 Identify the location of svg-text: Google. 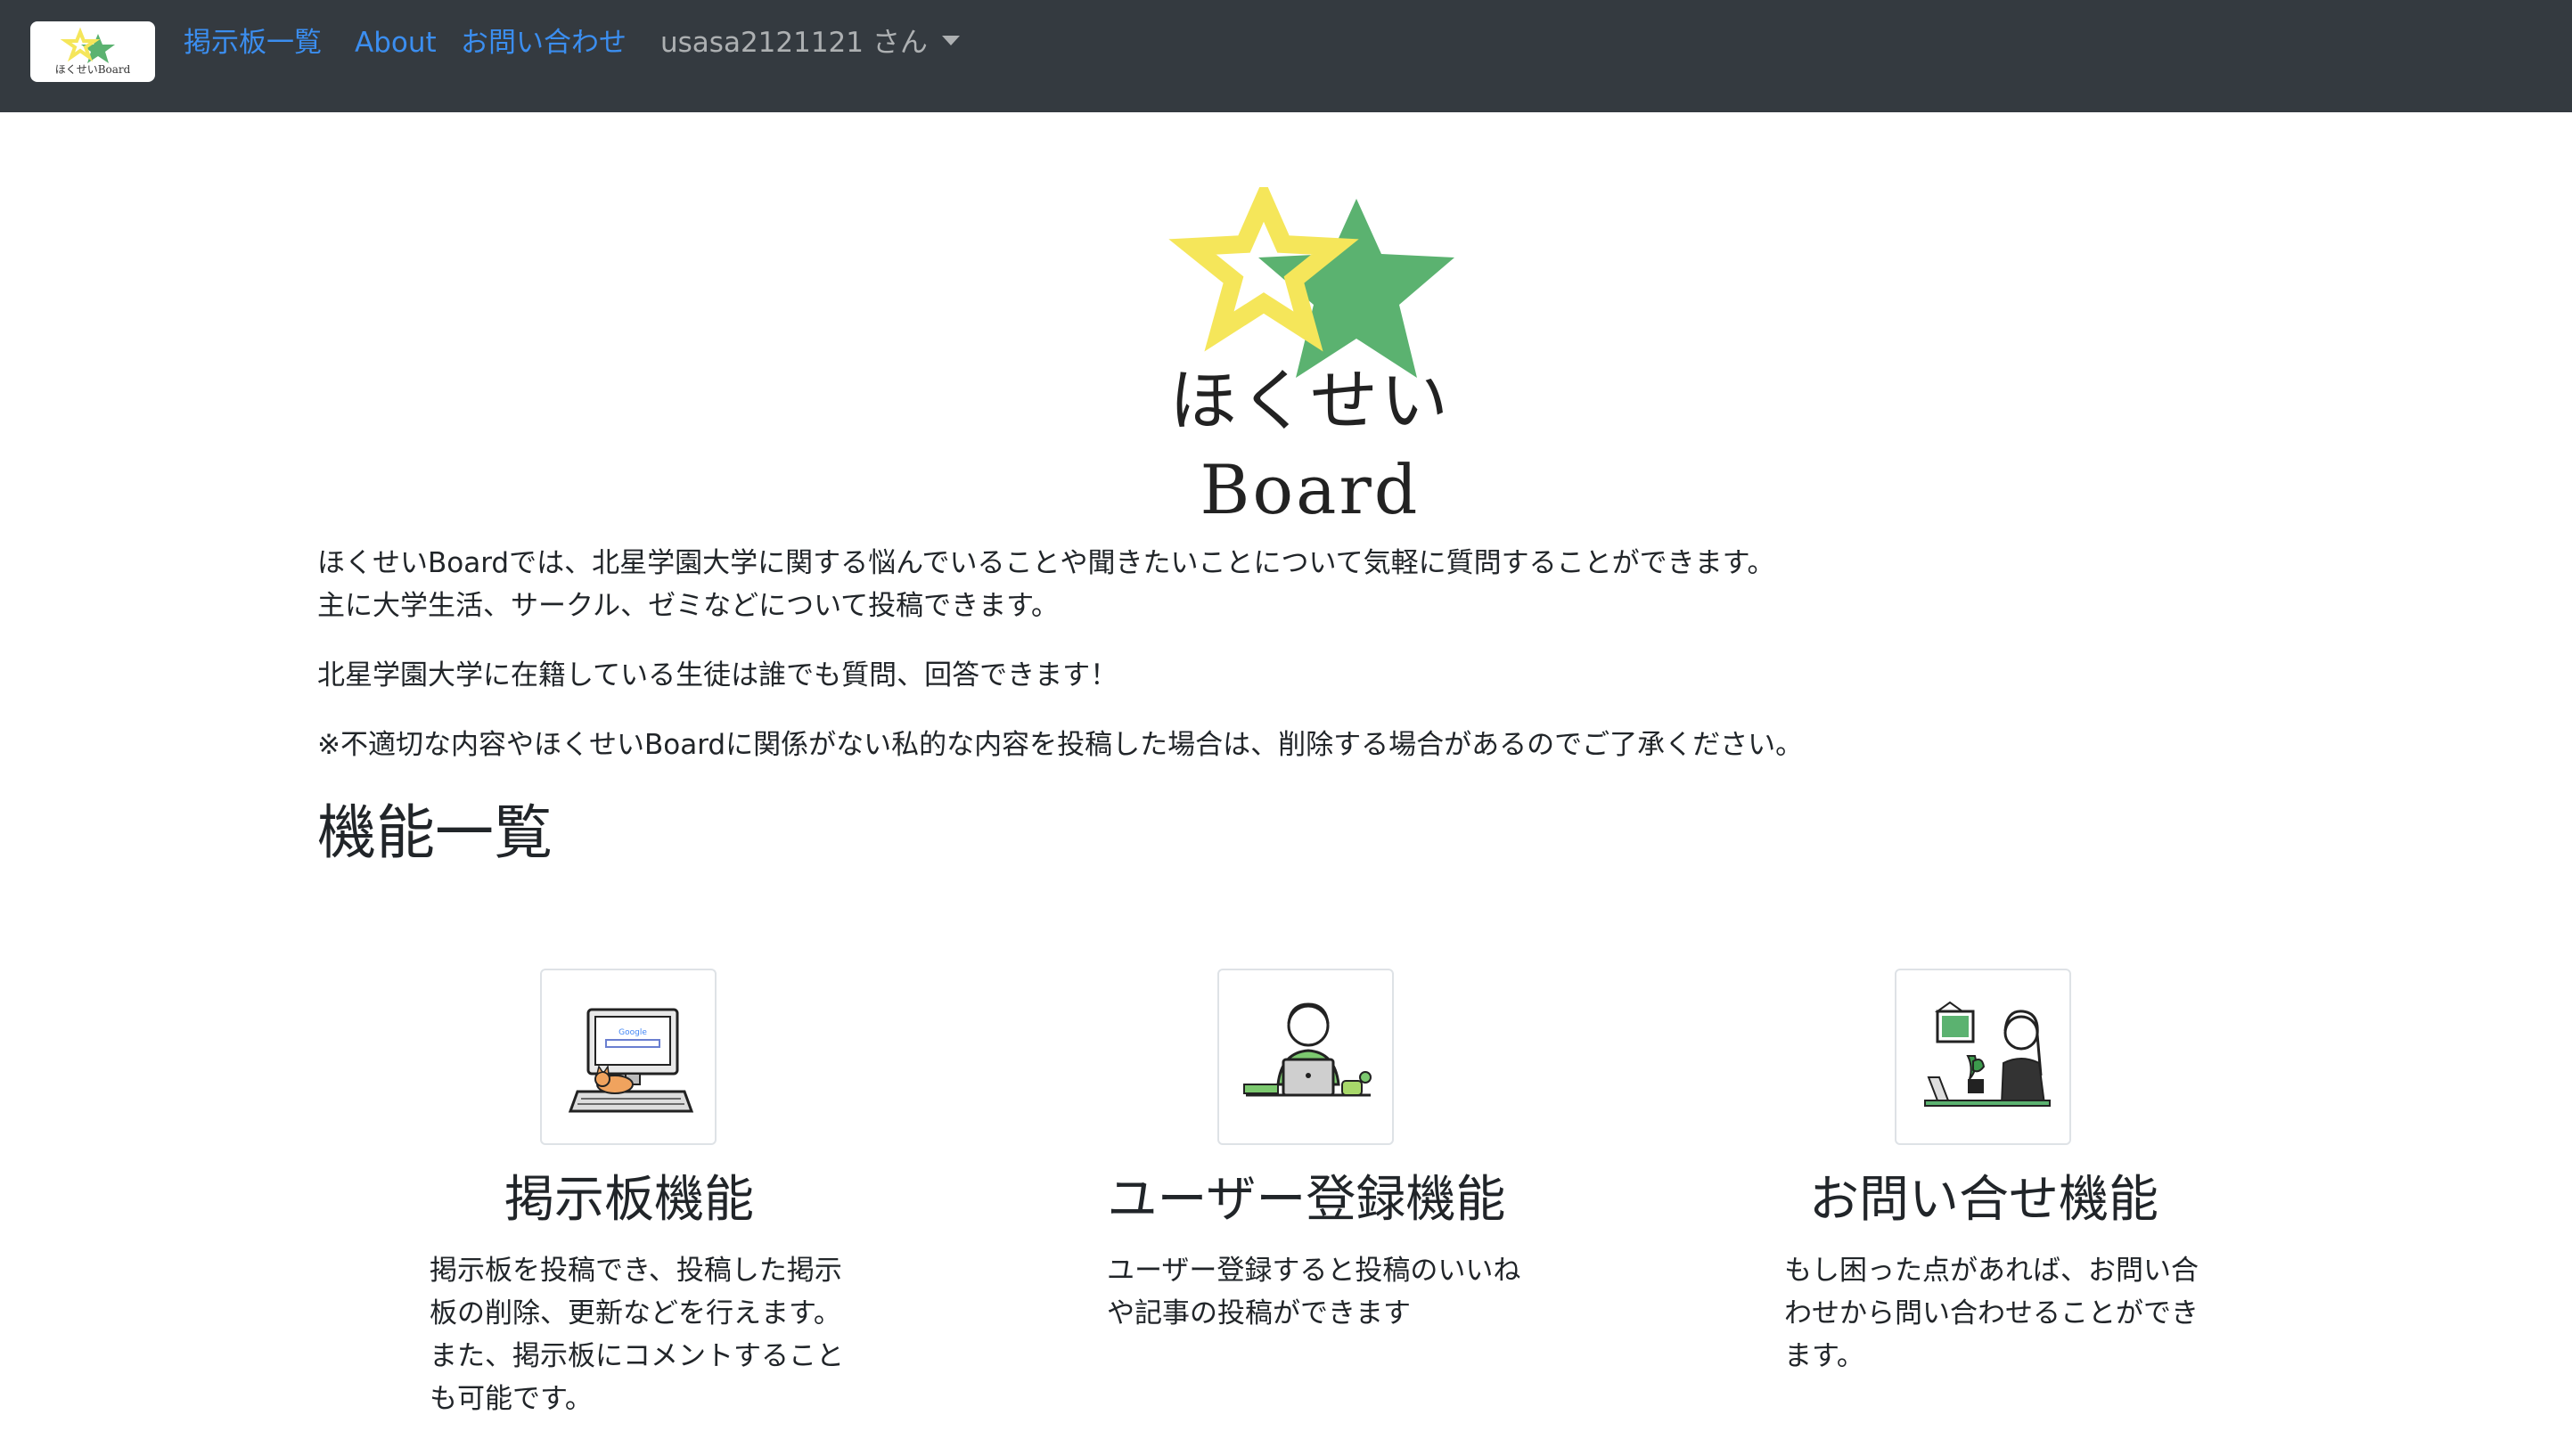
(632, 1033).